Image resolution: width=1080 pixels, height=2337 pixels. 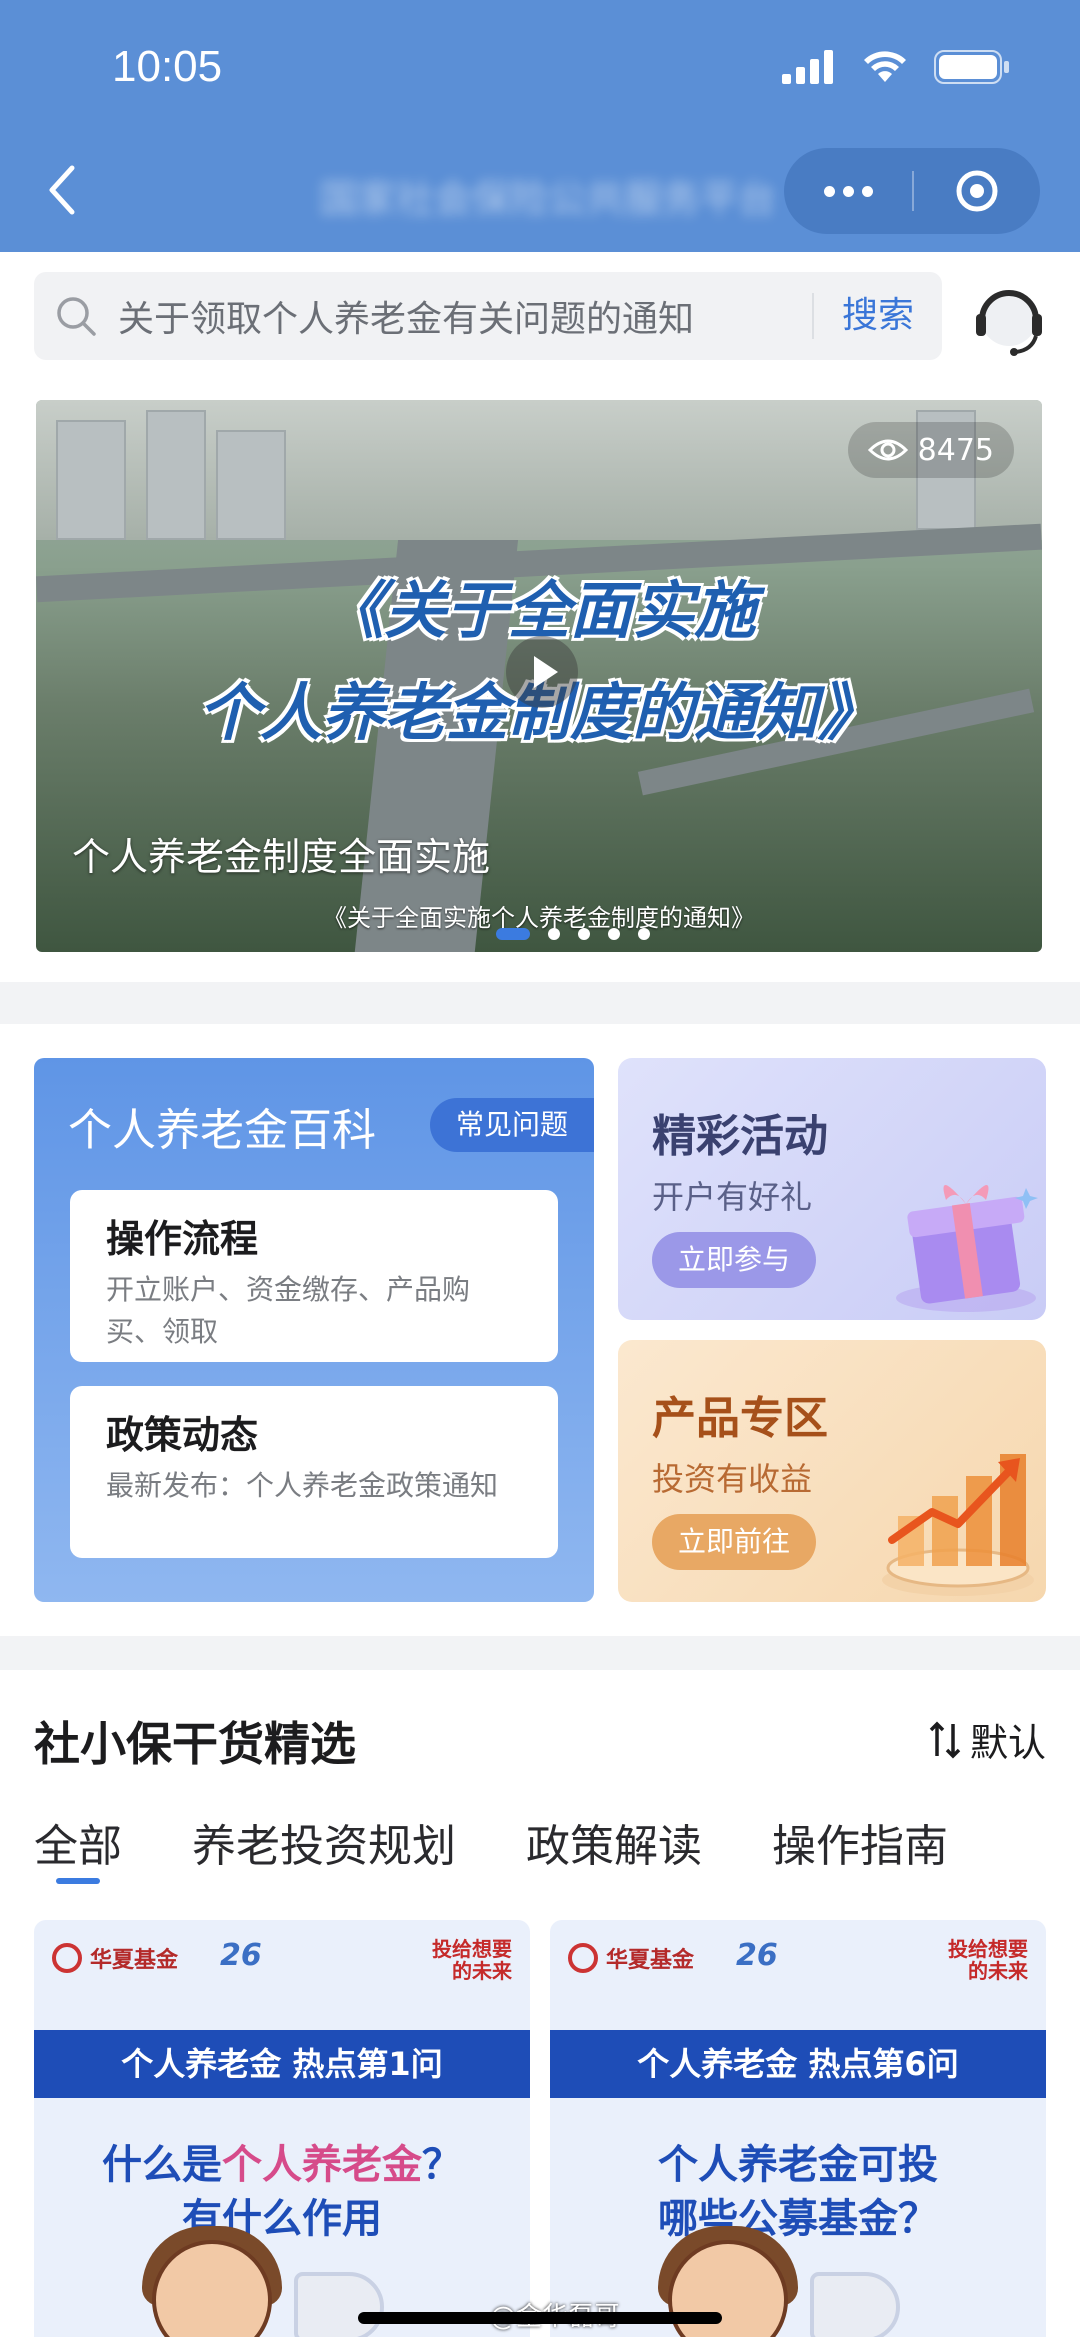 What do you see at coordinates (324, 1842) in the screenshot?
I see `tab-pension-planning: 养老投资规划` at bounding box center [324, 1842].